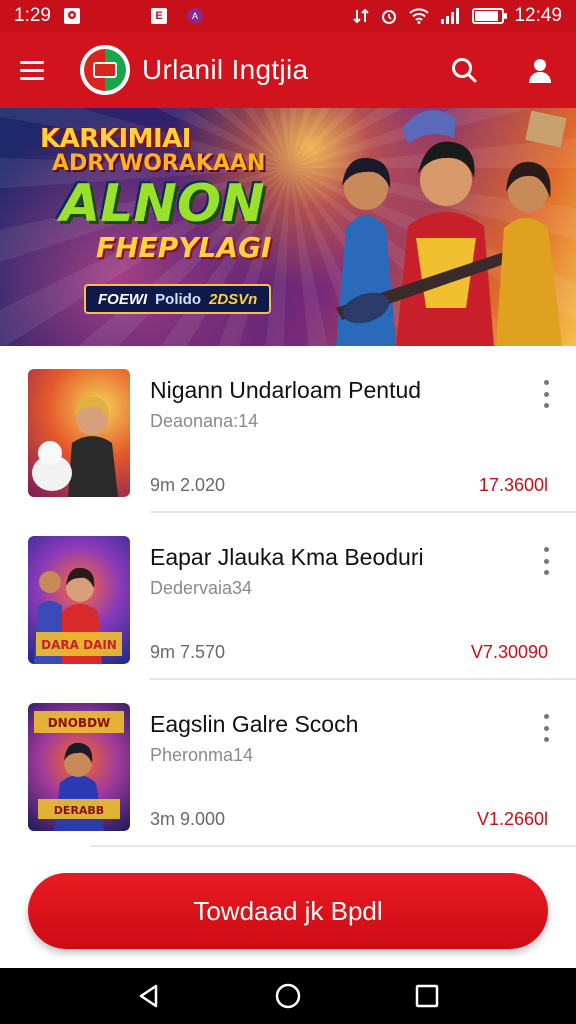 Image resolution: width=576 pixels, height=1024 pixels. I want to click on notification-avatar-icon: A, so click(194, 16).